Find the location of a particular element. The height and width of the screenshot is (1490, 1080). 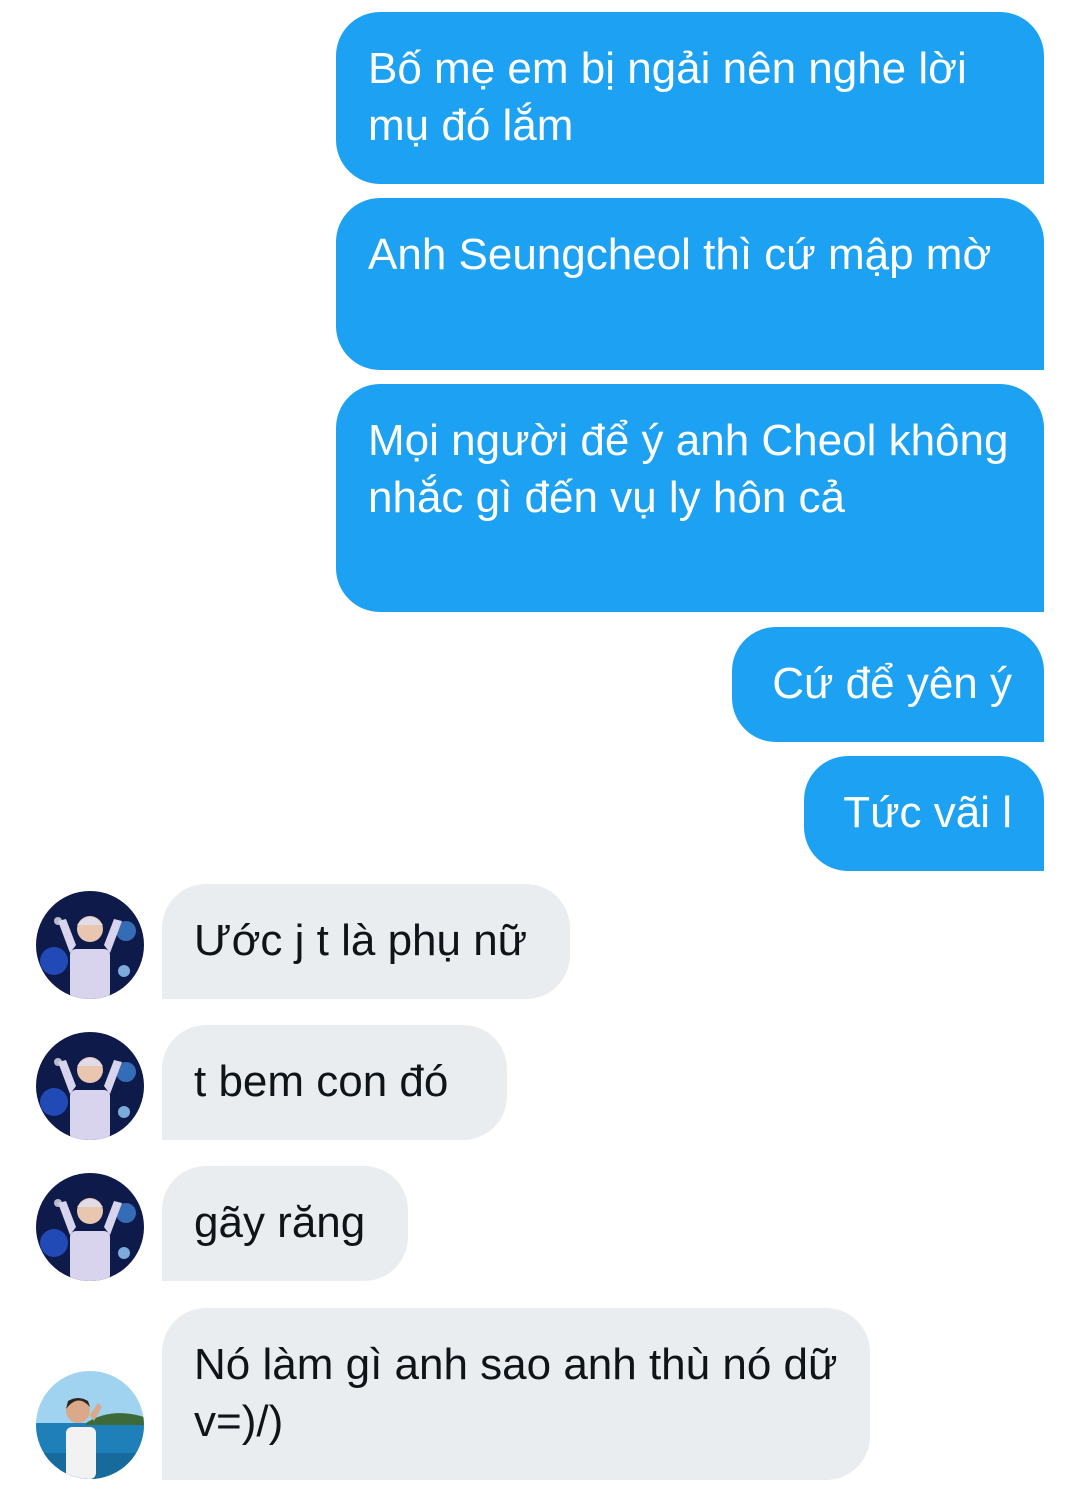

received-message-bubble: Ước j t là phụ nữ is located at coordinates (366, 941).